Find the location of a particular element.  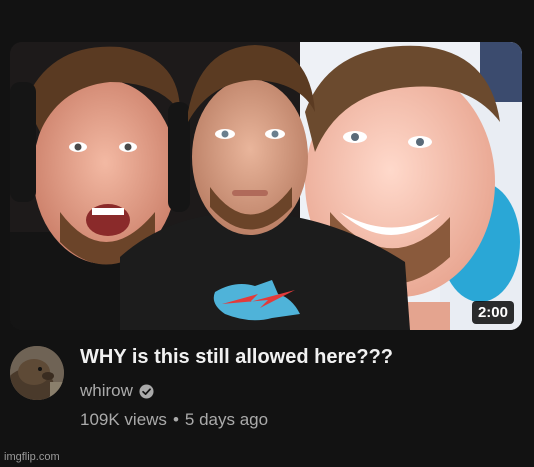

video-title: WHY is this still allowed here??? is located at coordinates (300, 357).